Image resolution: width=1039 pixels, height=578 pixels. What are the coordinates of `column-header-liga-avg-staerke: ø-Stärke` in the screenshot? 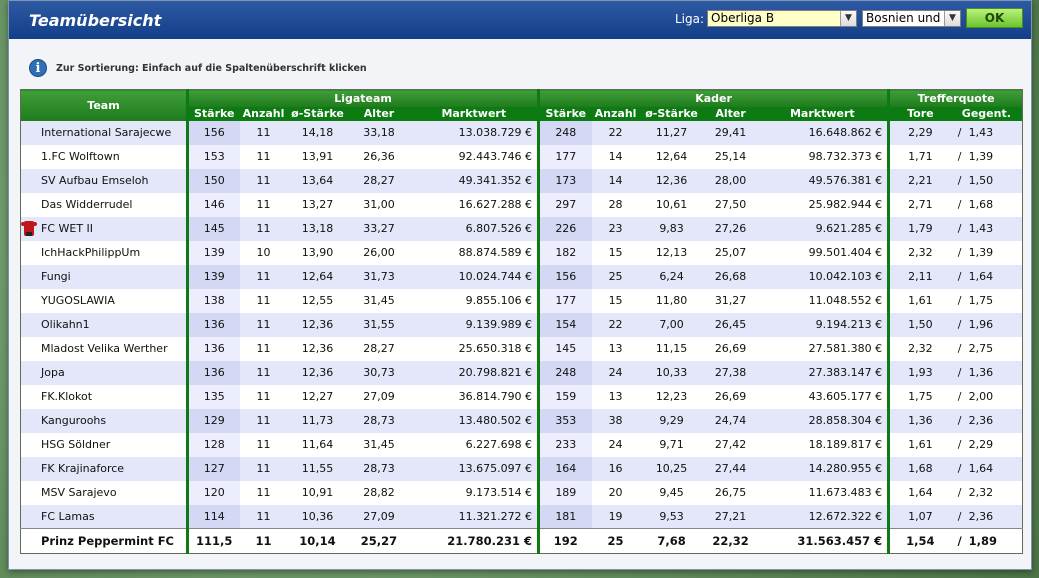 It's located at (317, 113).